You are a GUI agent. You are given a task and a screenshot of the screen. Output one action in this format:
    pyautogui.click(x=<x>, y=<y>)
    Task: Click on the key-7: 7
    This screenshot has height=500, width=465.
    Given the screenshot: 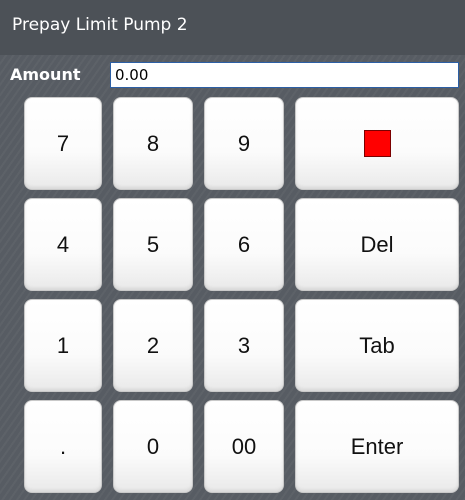 What is the action you would take?
    pyautogui.click(x=63, y=143)
    